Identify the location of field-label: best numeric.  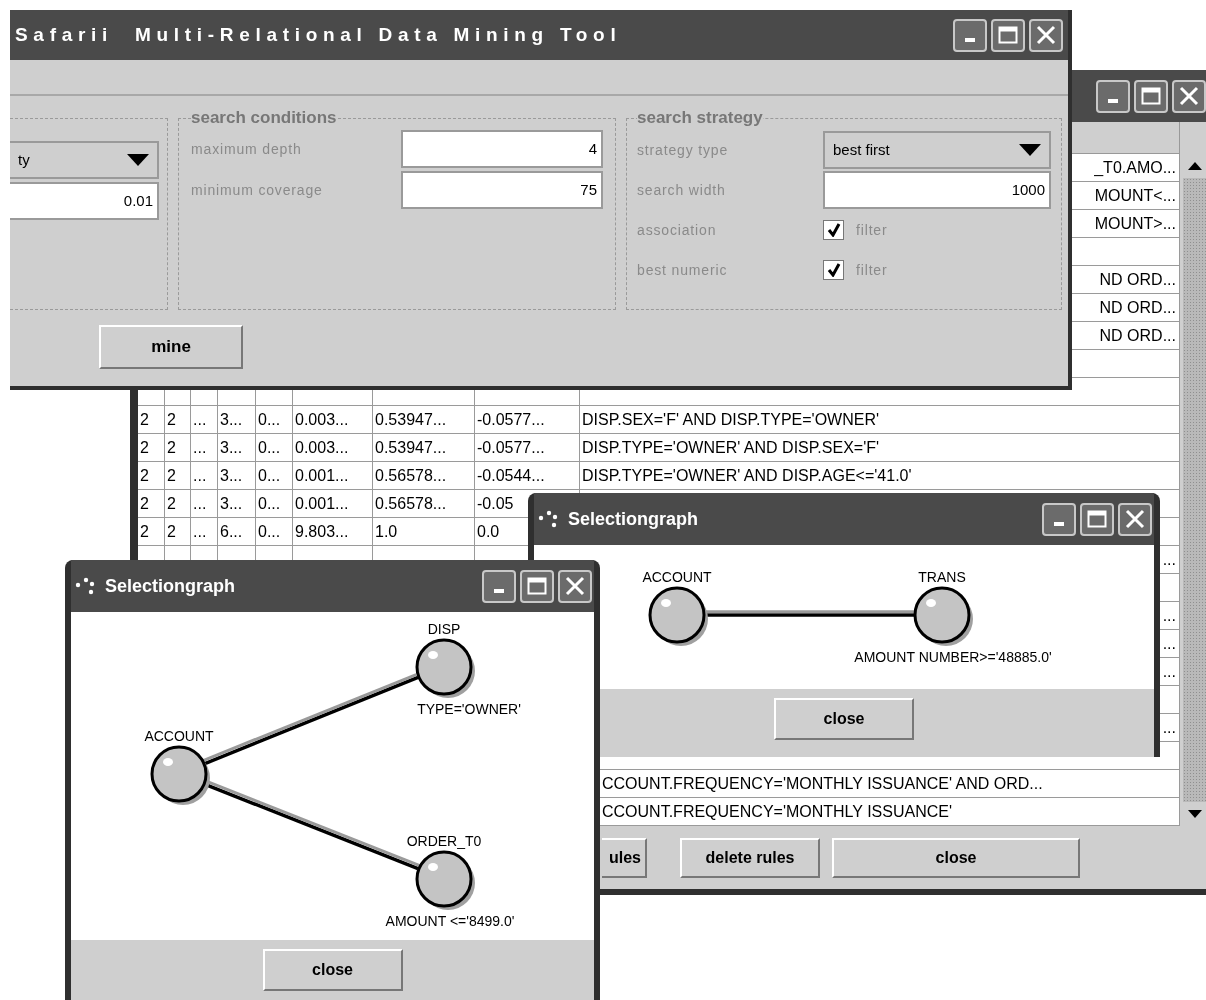
(683, 270).